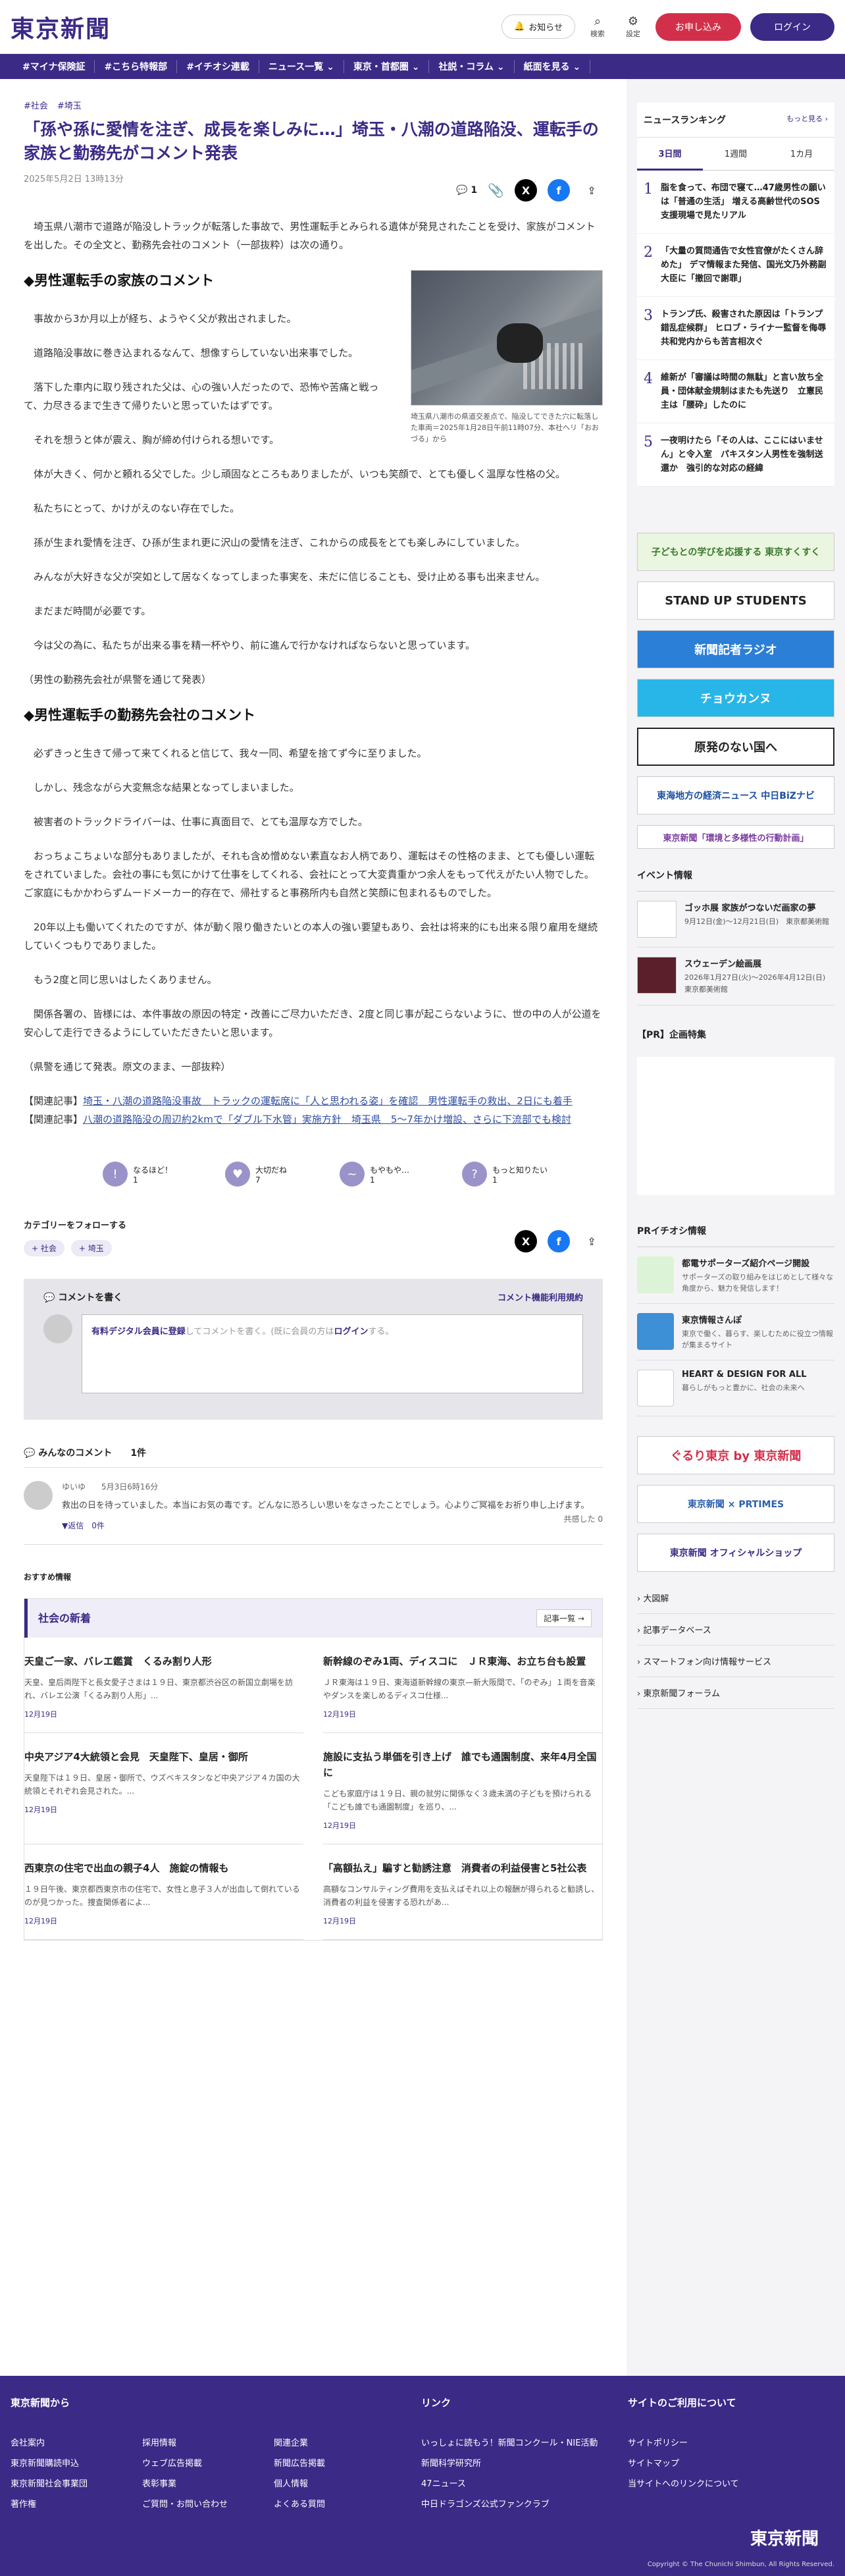  I want to click on footer-link: 表彰事業, so click(208, 2483).